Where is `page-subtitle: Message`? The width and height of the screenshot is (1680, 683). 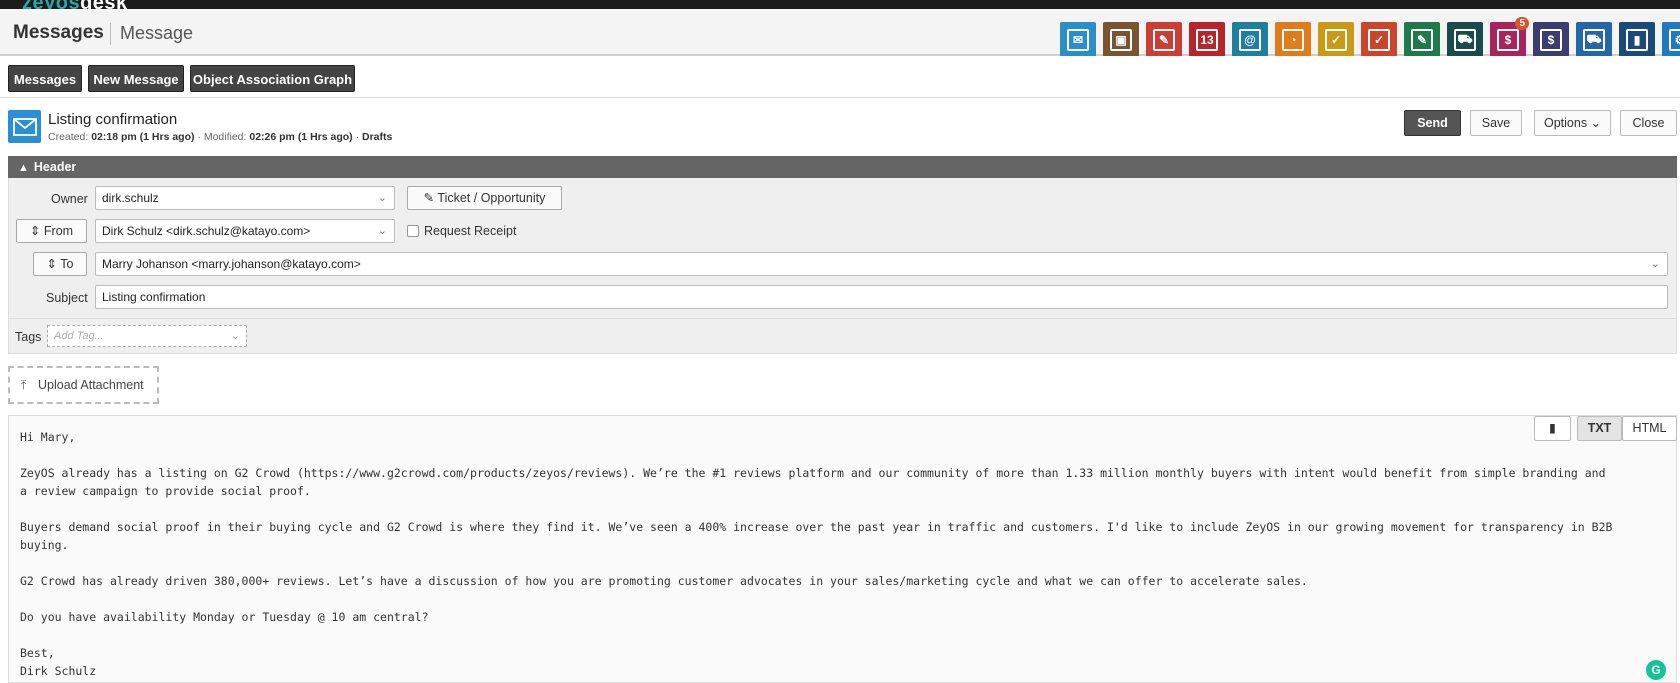 page-subtitle: Message is located at coordinates (157, 33).